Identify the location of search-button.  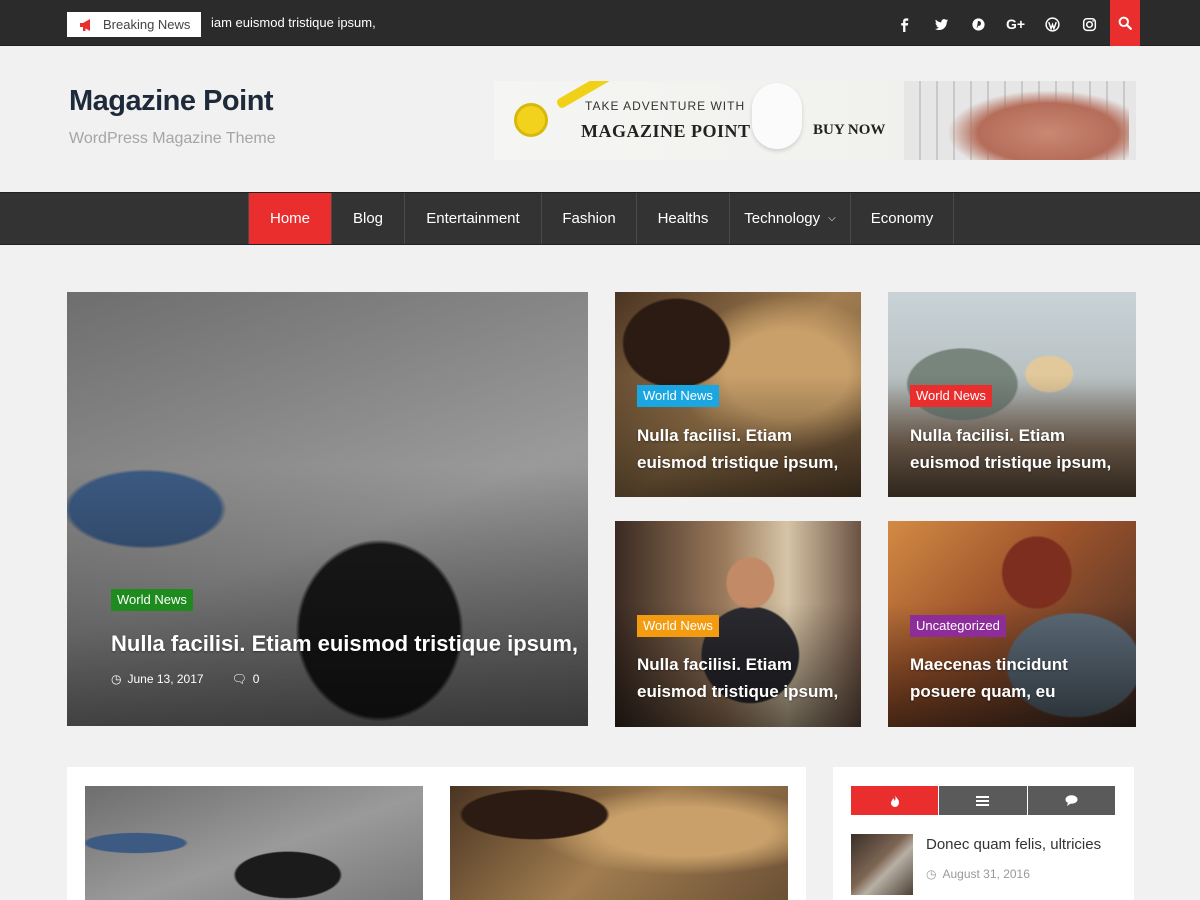
(1125, 23).